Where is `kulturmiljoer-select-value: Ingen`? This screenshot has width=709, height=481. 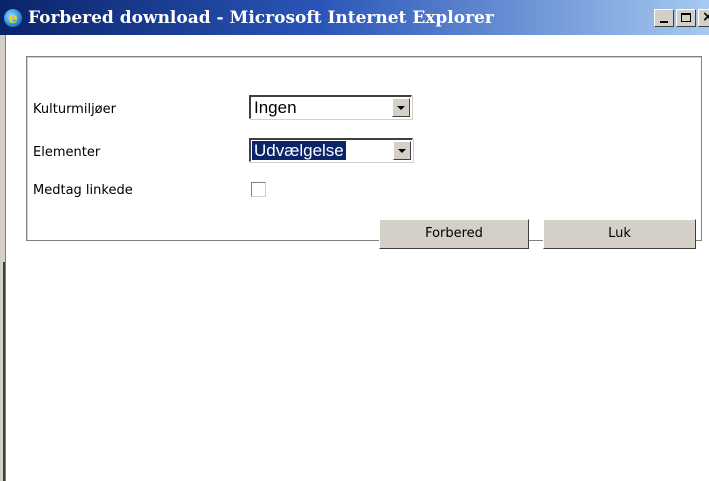 kulturmiljoer-select-value: Ingen is located at coordinates (275, 107).